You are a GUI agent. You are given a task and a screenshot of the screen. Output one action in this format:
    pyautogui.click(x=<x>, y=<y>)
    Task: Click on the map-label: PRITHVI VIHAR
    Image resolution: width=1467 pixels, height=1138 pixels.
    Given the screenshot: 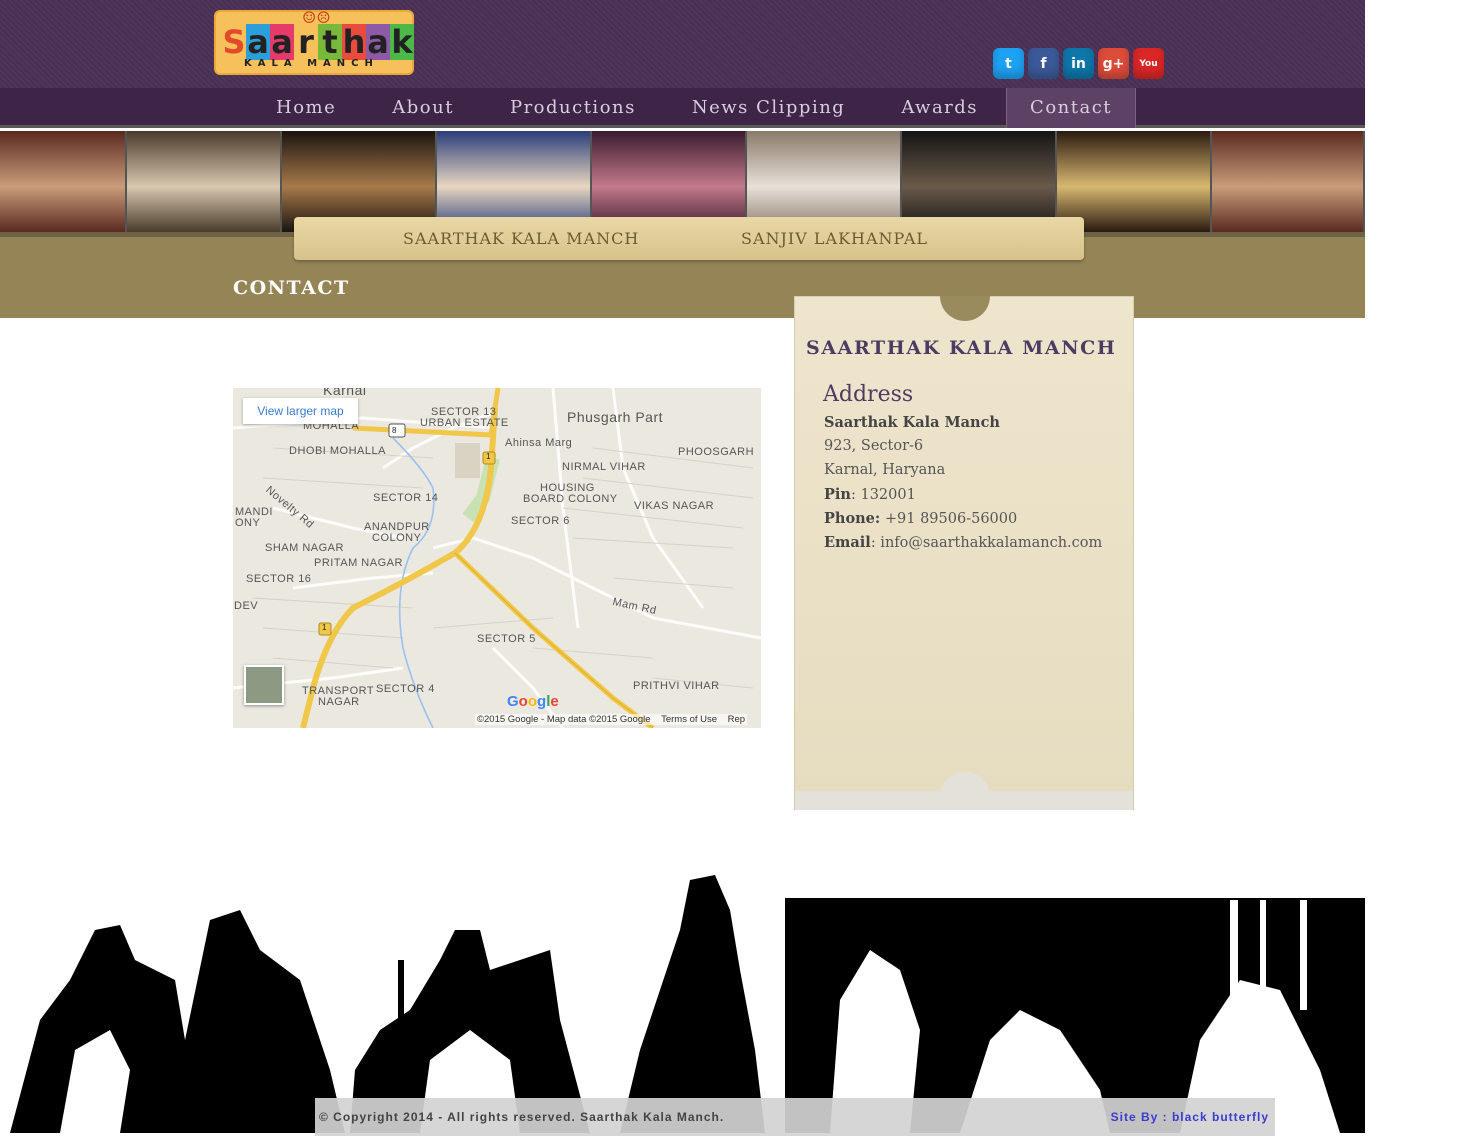 What is the action you would take?
    pyautogui.click(x=676, y=686)
    